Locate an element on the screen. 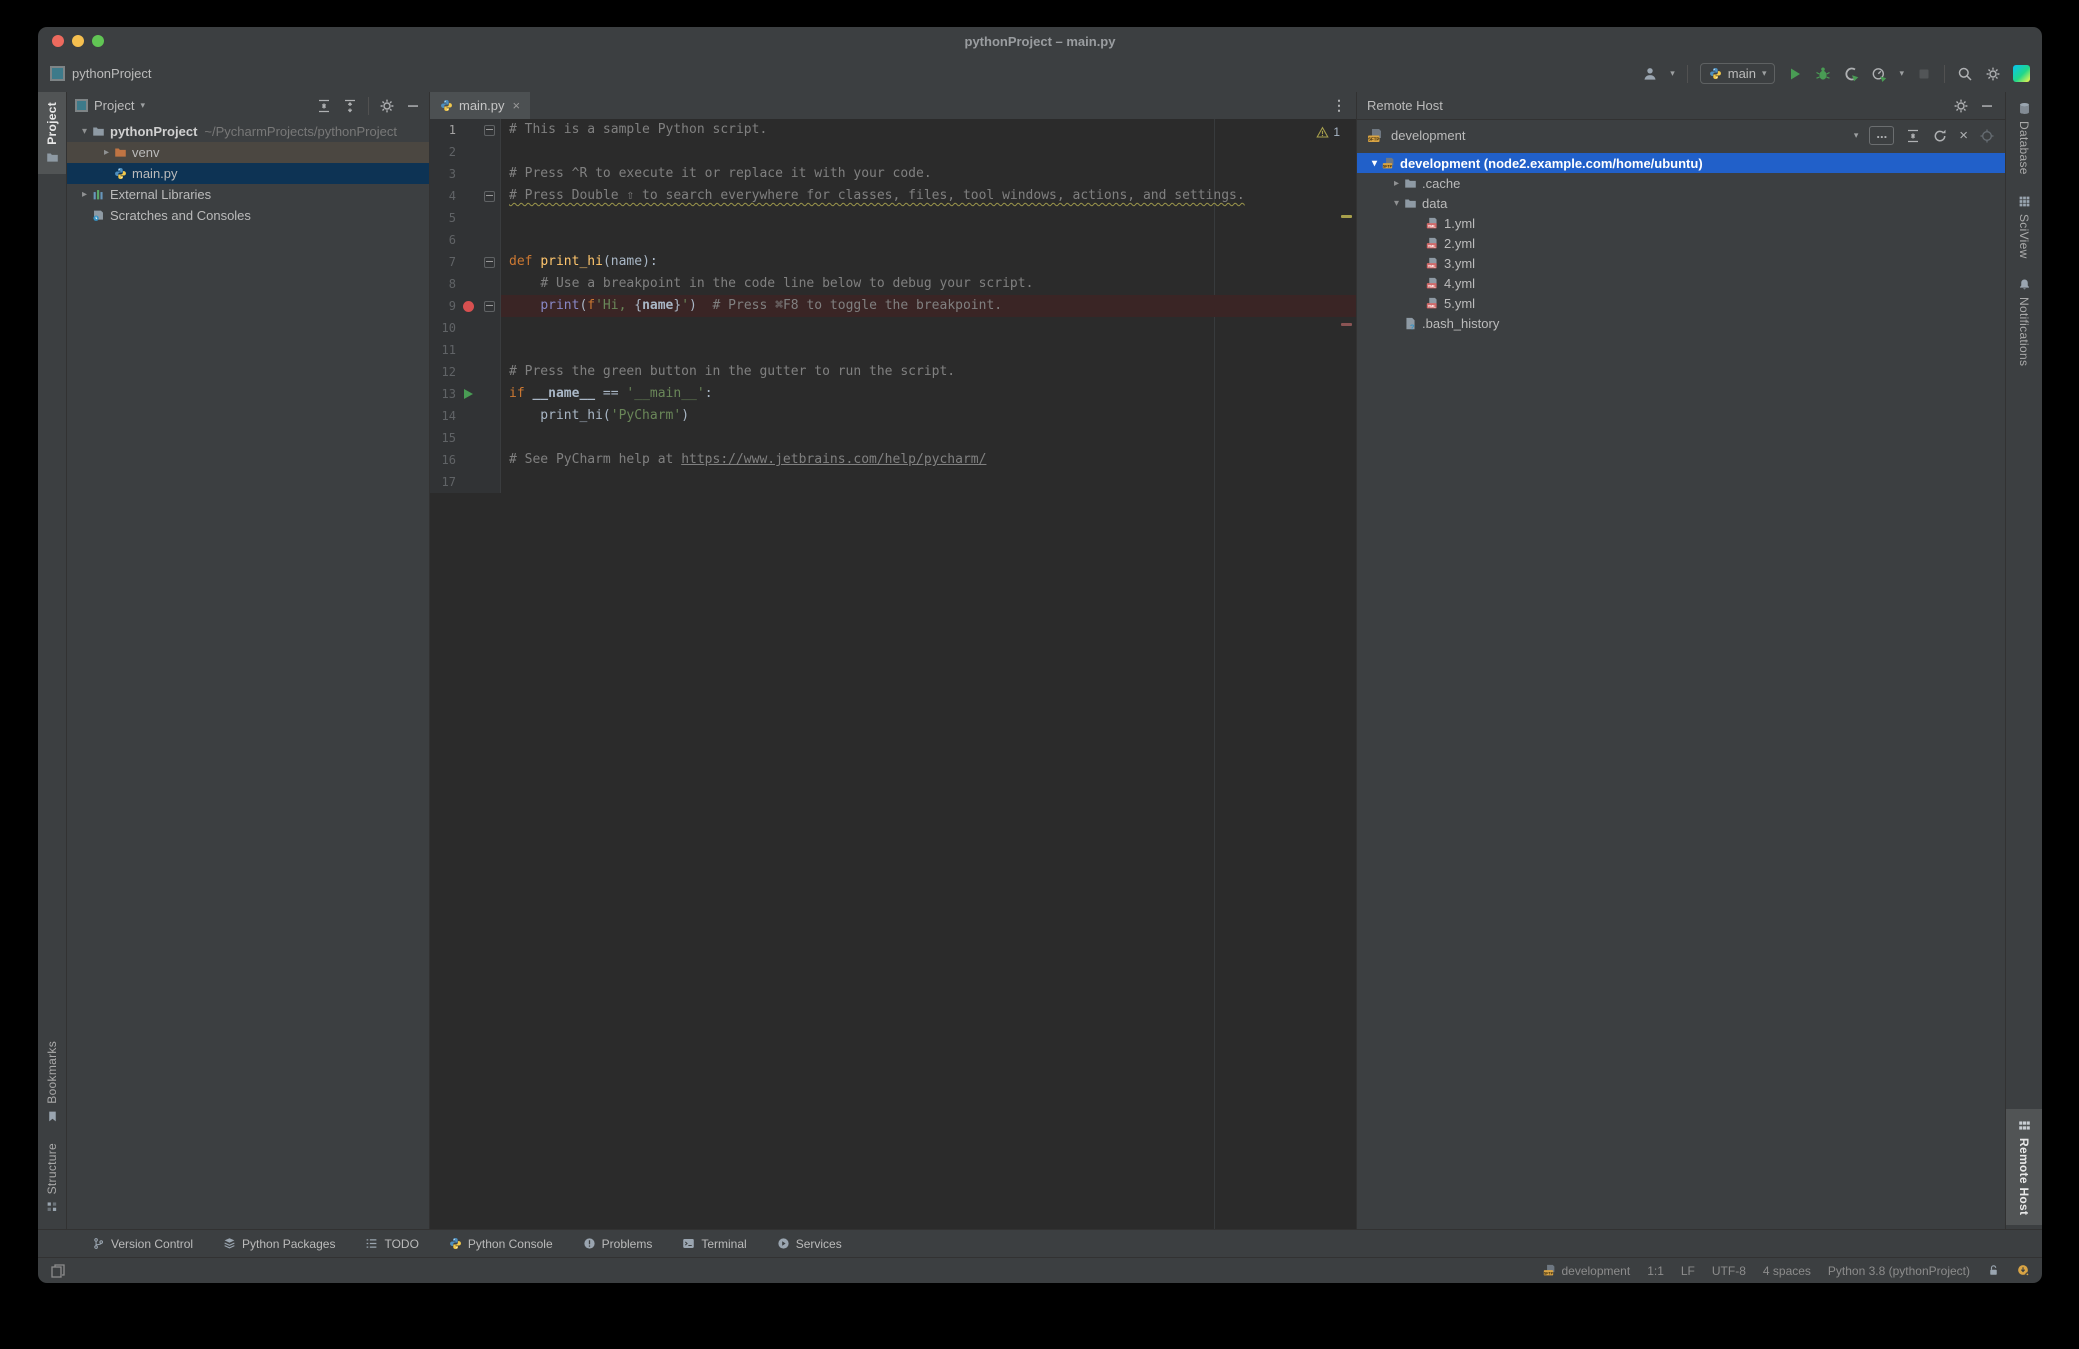 Image resolution: width=2079 pixels, height=1349 pixels. collapse-all-icon is located at coordinates (350, 106).